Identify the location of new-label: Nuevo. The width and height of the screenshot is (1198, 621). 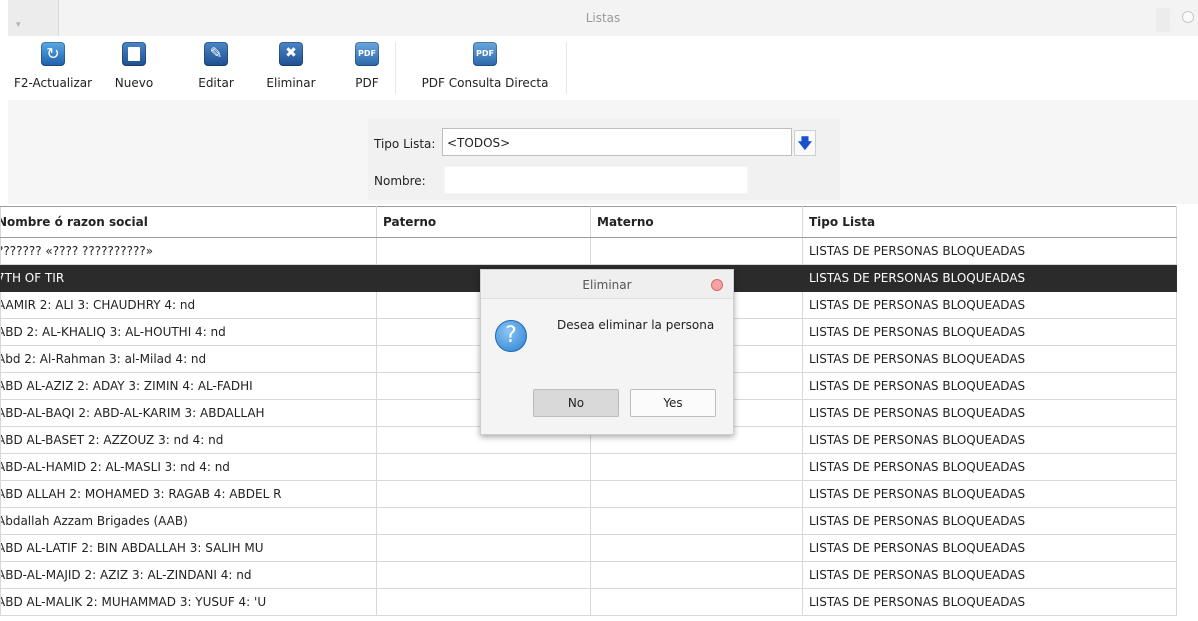
(134, 83).